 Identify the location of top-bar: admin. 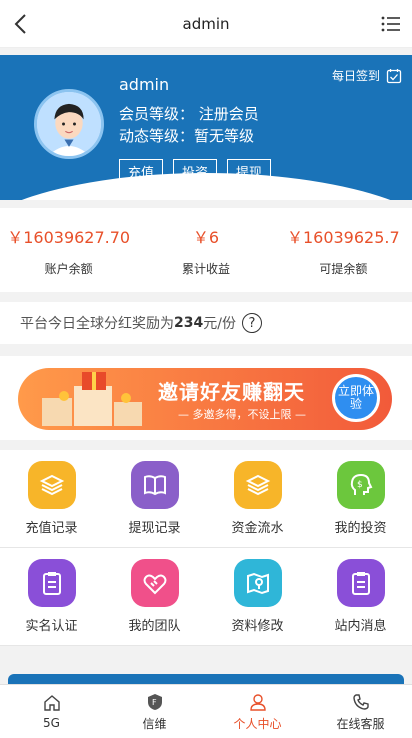
(206, 24).